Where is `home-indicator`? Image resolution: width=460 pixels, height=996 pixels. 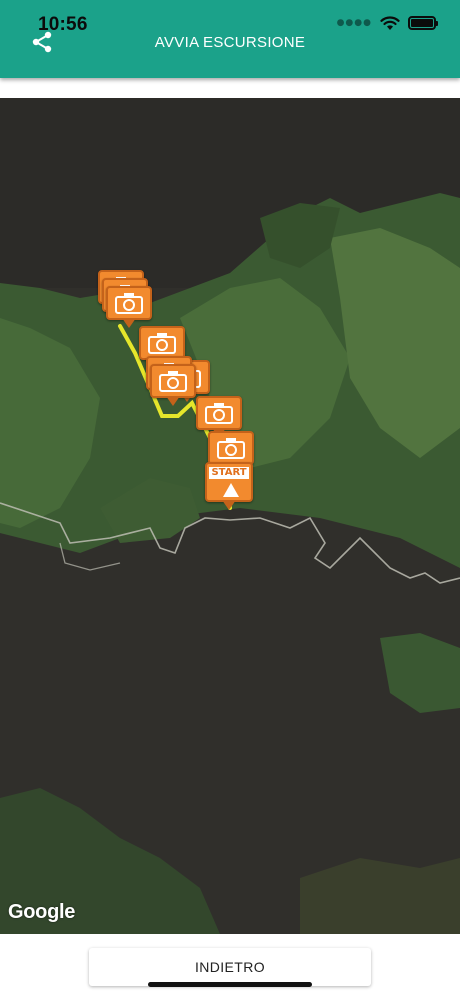
home-indicator is located at coordinates (230, 984).